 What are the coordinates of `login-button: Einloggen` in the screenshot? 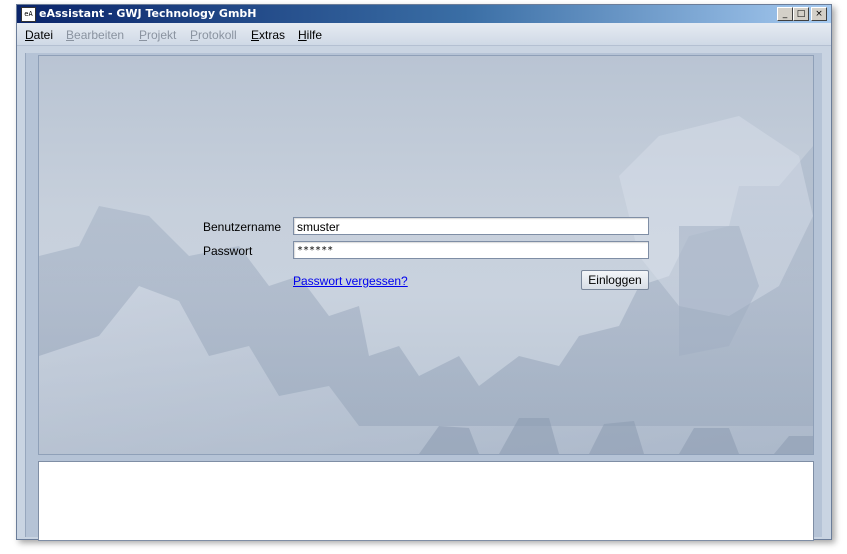 It's located at (615, 280).